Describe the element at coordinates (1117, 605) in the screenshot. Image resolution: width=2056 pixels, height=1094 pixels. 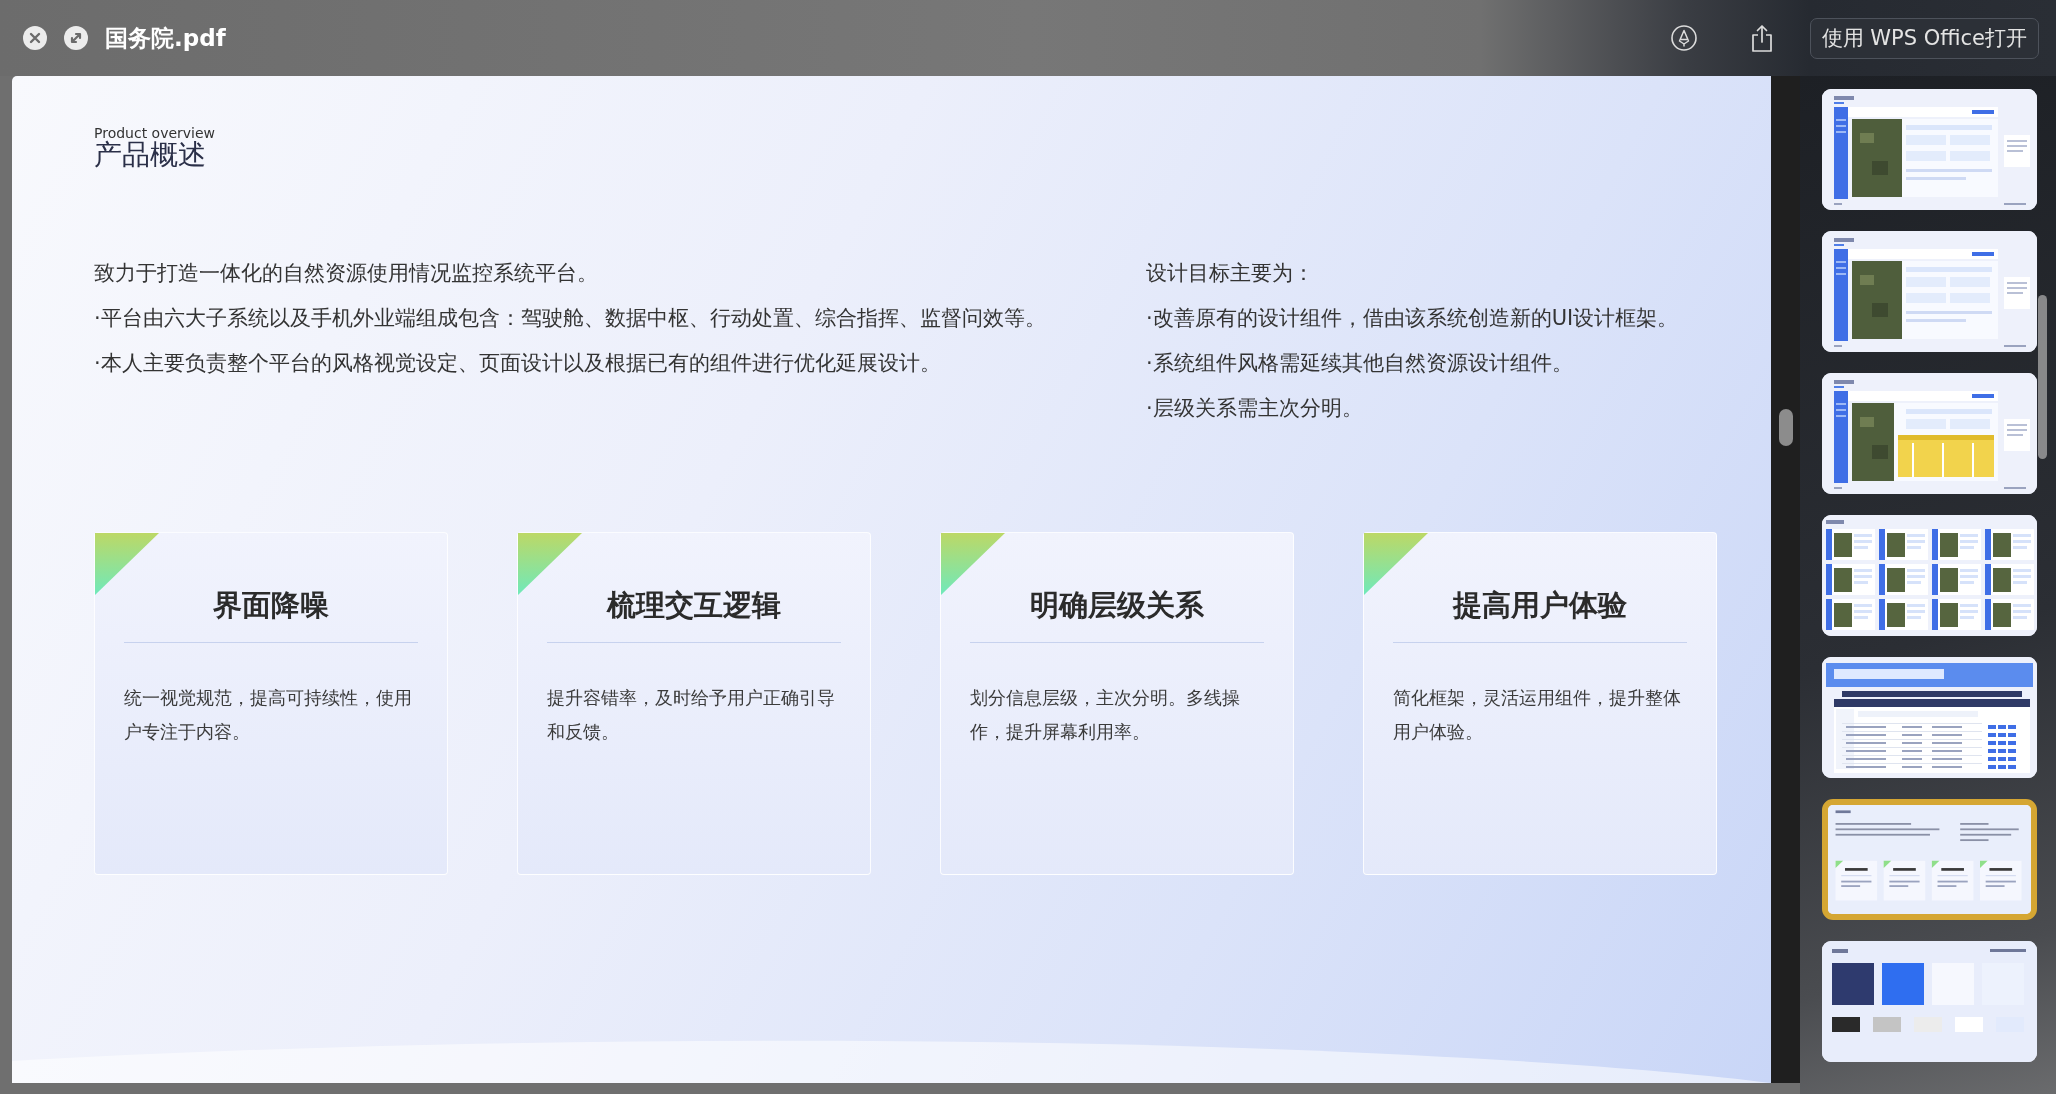
I see `card-title: 明确层级关系` at that location.